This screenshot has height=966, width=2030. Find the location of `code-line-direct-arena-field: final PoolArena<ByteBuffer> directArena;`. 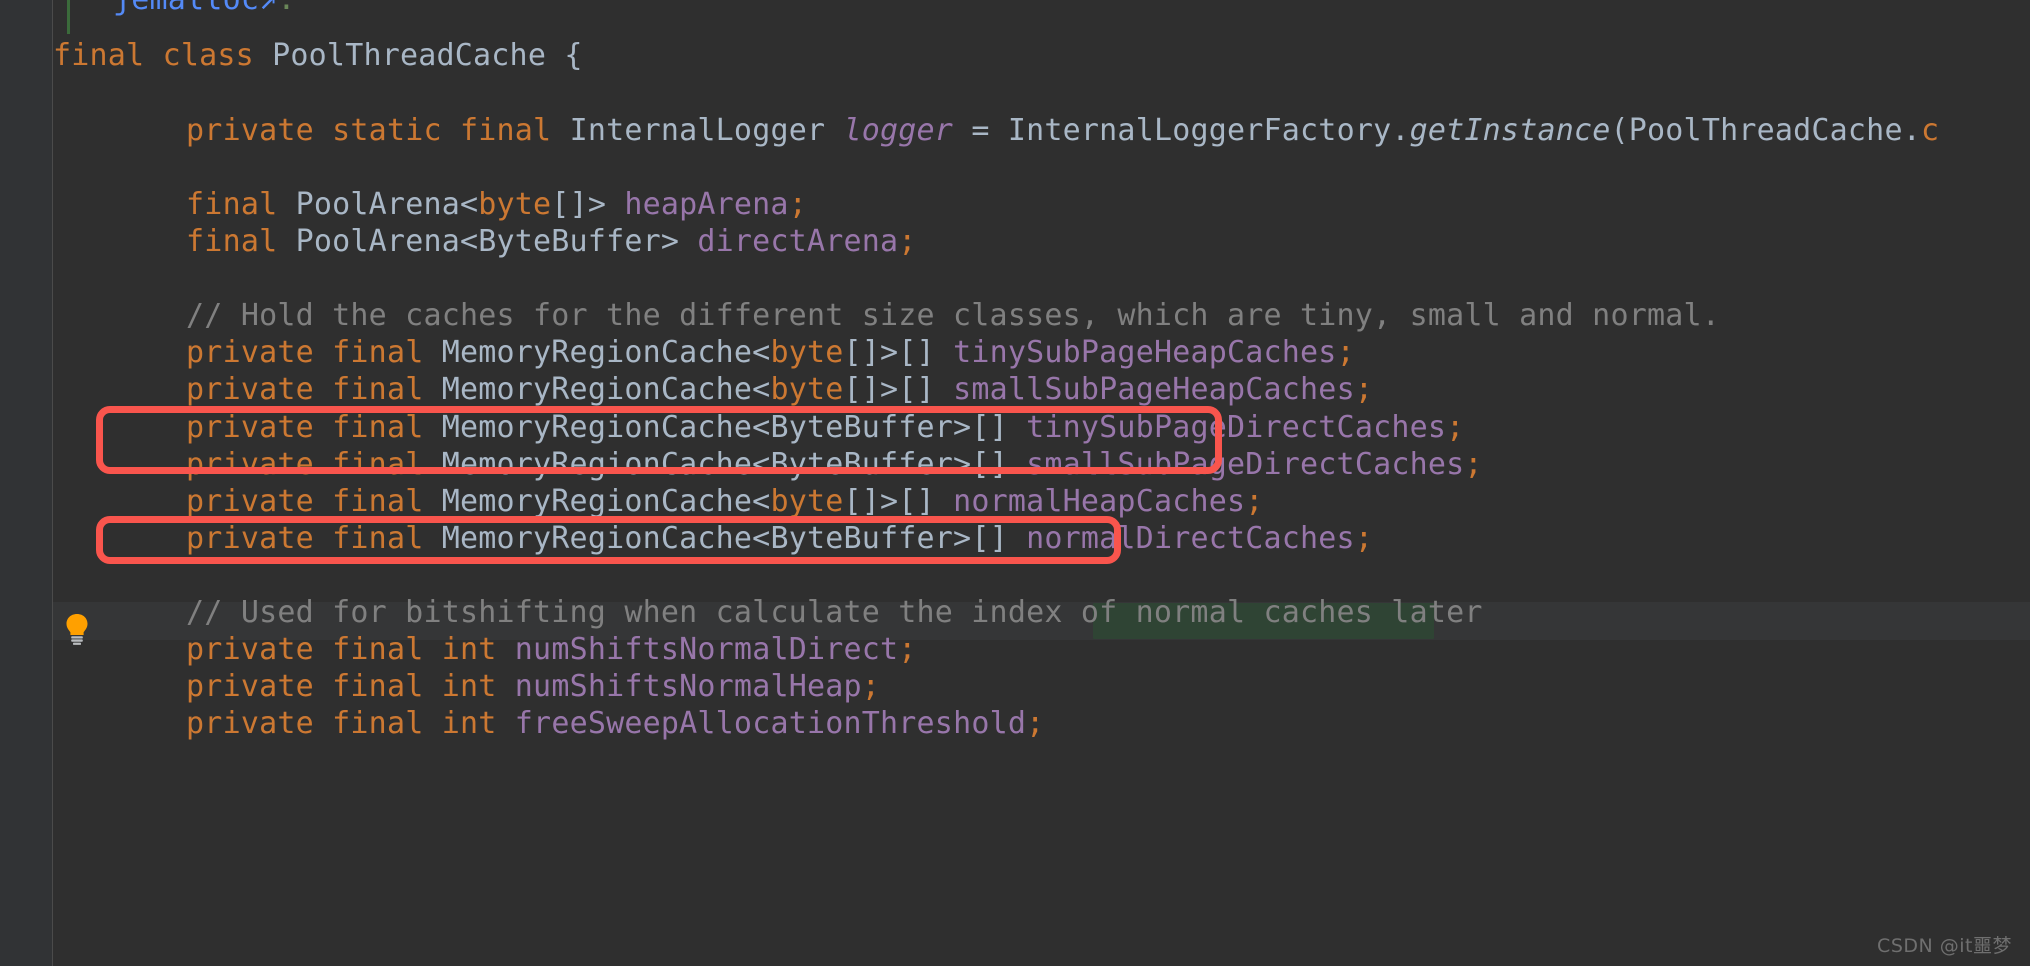

code-line-direct-arena-field: final PoolArena<ByteBuffer> directArena; is located at coordinates (515, 242).